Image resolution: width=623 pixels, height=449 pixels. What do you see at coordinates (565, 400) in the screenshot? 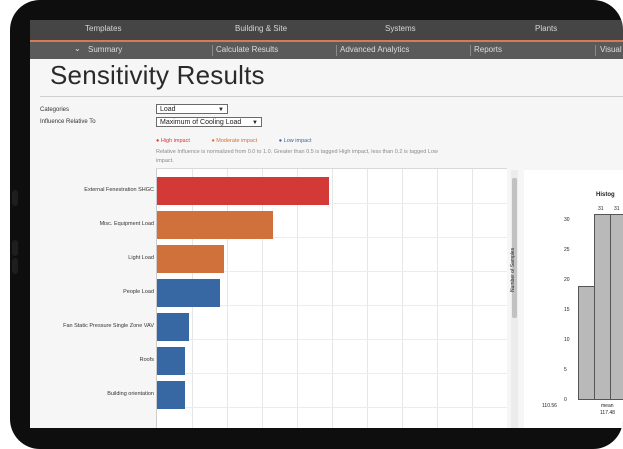
I see `histogram-y-tick: 0` at bounding box center [565, 400].